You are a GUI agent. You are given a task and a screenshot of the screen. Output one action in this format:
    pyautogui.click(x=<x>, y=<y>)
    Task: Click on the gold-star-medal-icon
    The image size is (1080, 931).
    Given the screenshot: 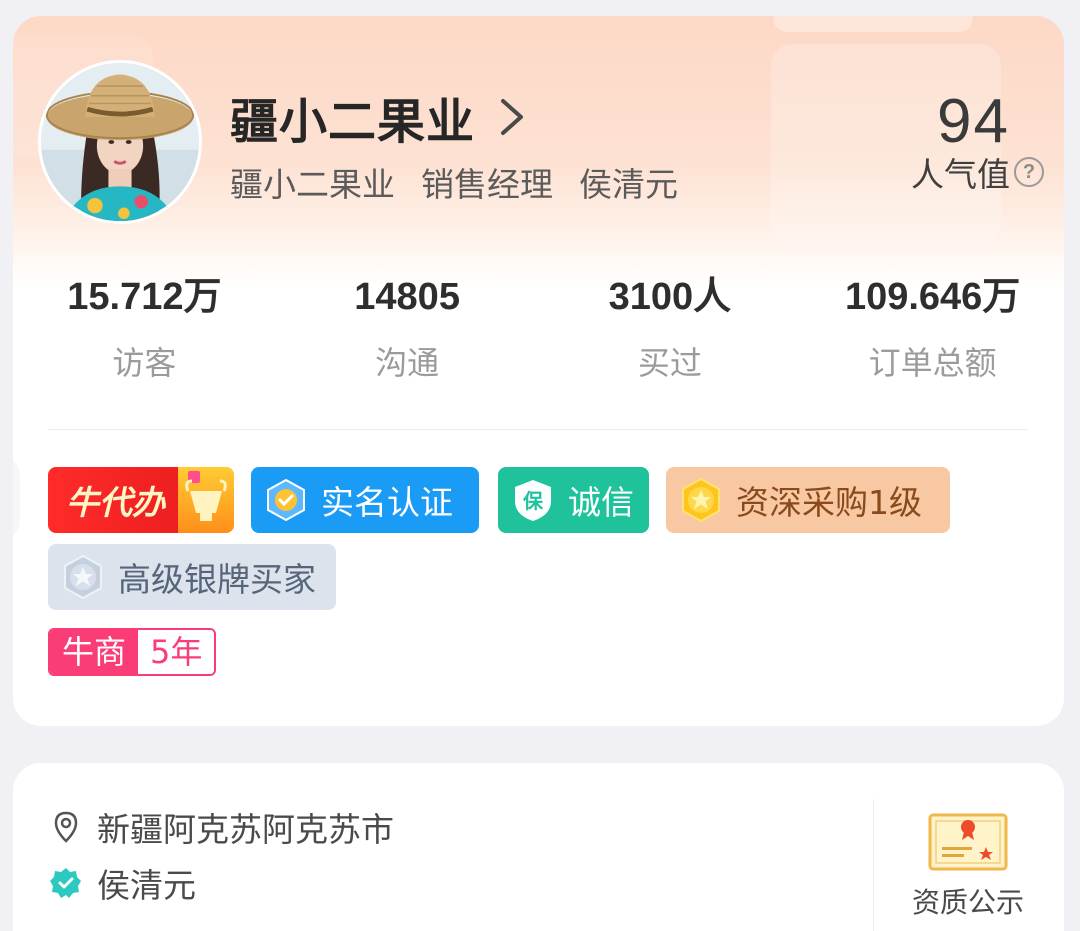 What is the action you would take?
    pyautogui.click(x=701, y=500)
    